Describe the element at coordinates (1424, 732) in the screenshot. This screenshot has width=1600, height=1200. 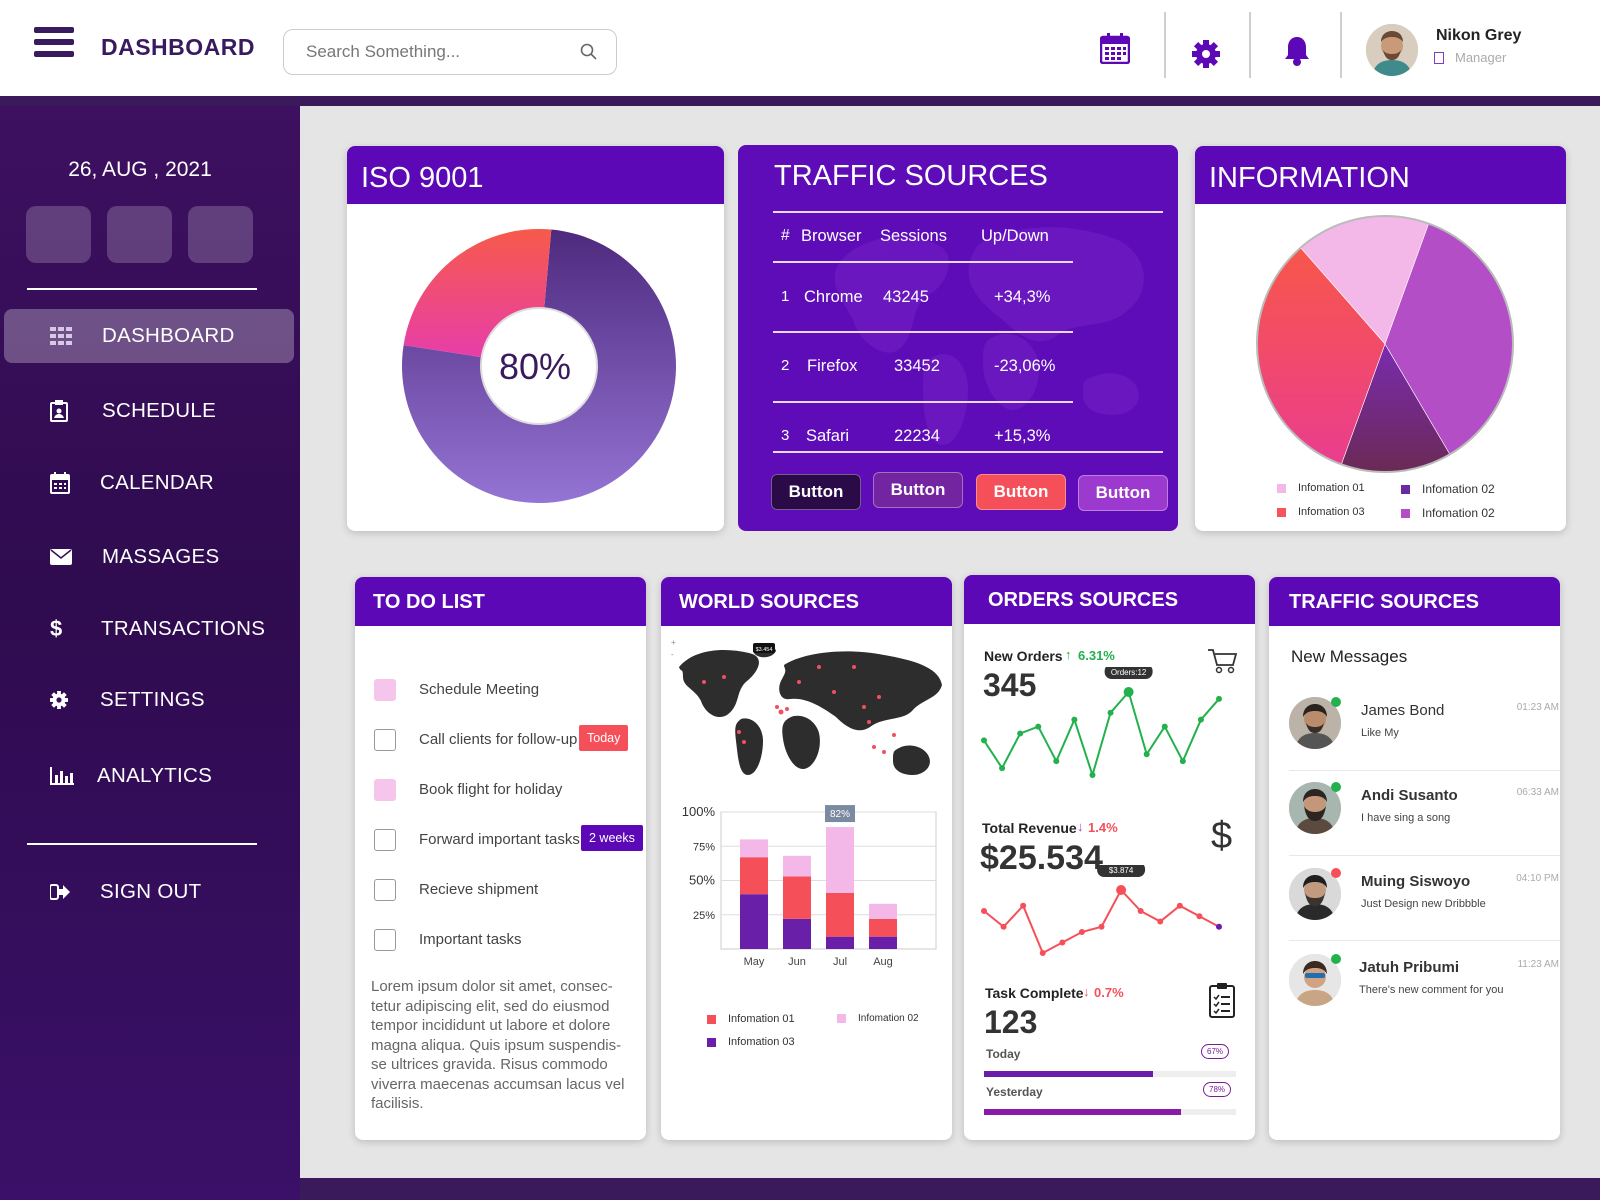
I see `message-item: James Bond Like My 01:23 AM` at that location.